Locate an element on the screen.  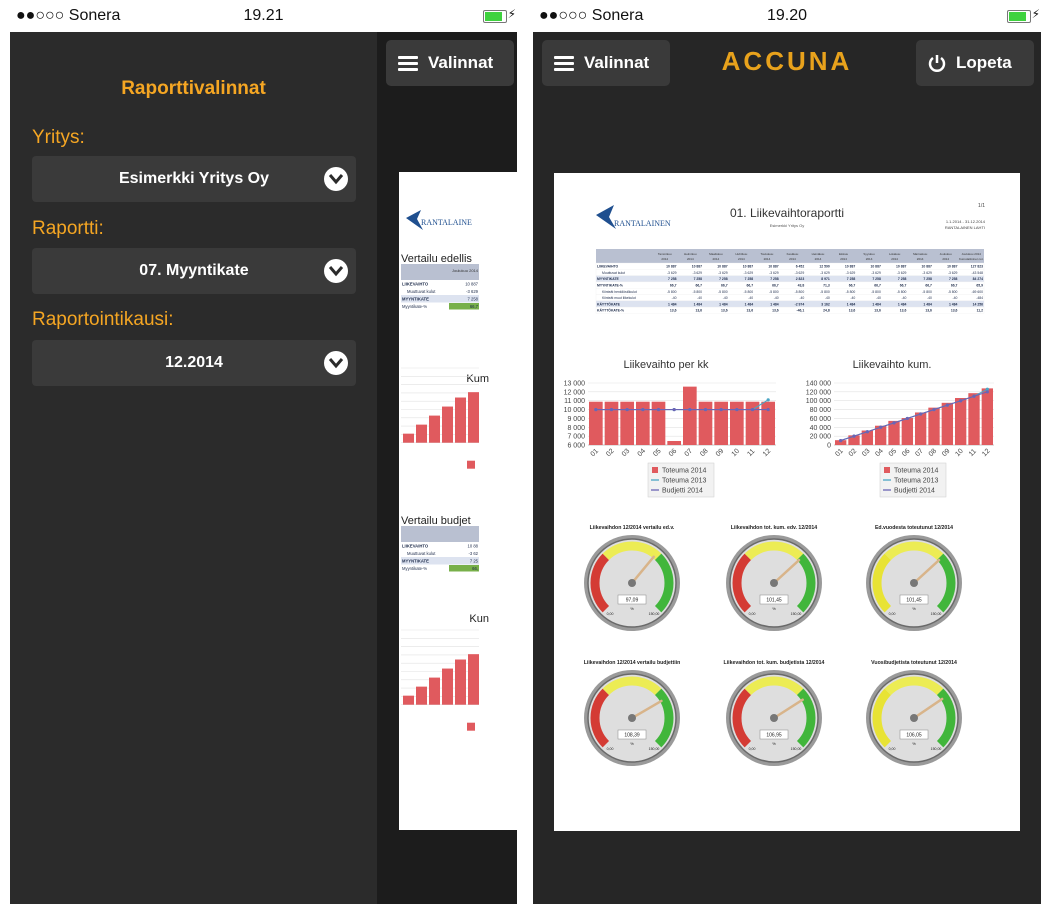
preview-row-label: LIIKEVAIHTO is located at coordinates (415, 545).